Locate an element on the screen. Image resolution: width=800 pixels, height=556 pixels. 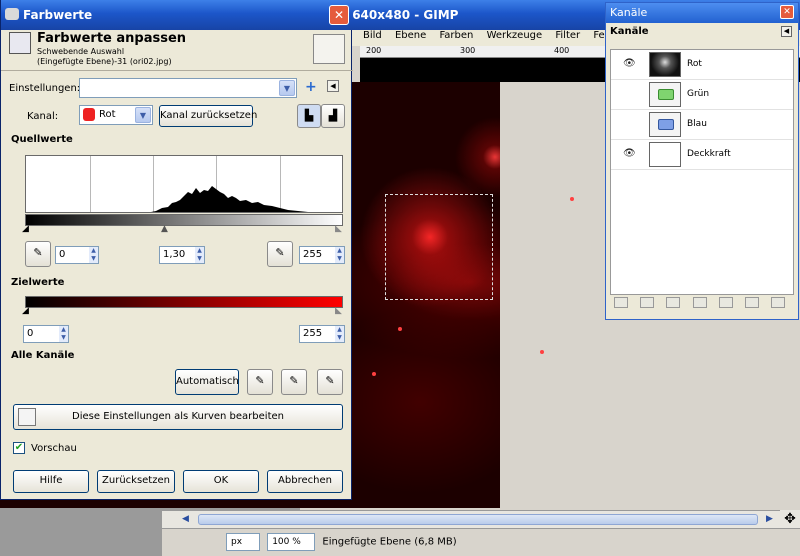
input-gradient is located at coordinates (184, 220).